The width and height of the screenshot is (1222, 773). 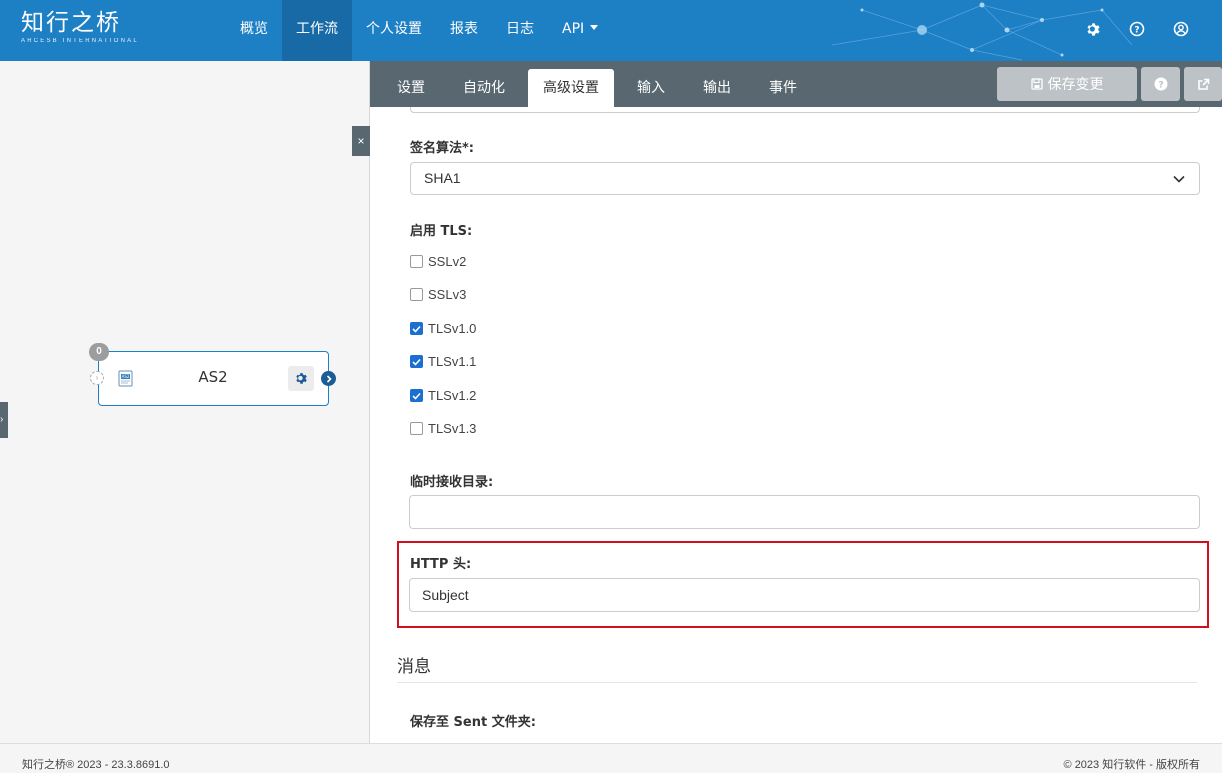 What do you see at coordinates (441, 231) in the screenshot?
I see `enable-tls-label: 启用 TLS:` at bounding box center [441, 231].